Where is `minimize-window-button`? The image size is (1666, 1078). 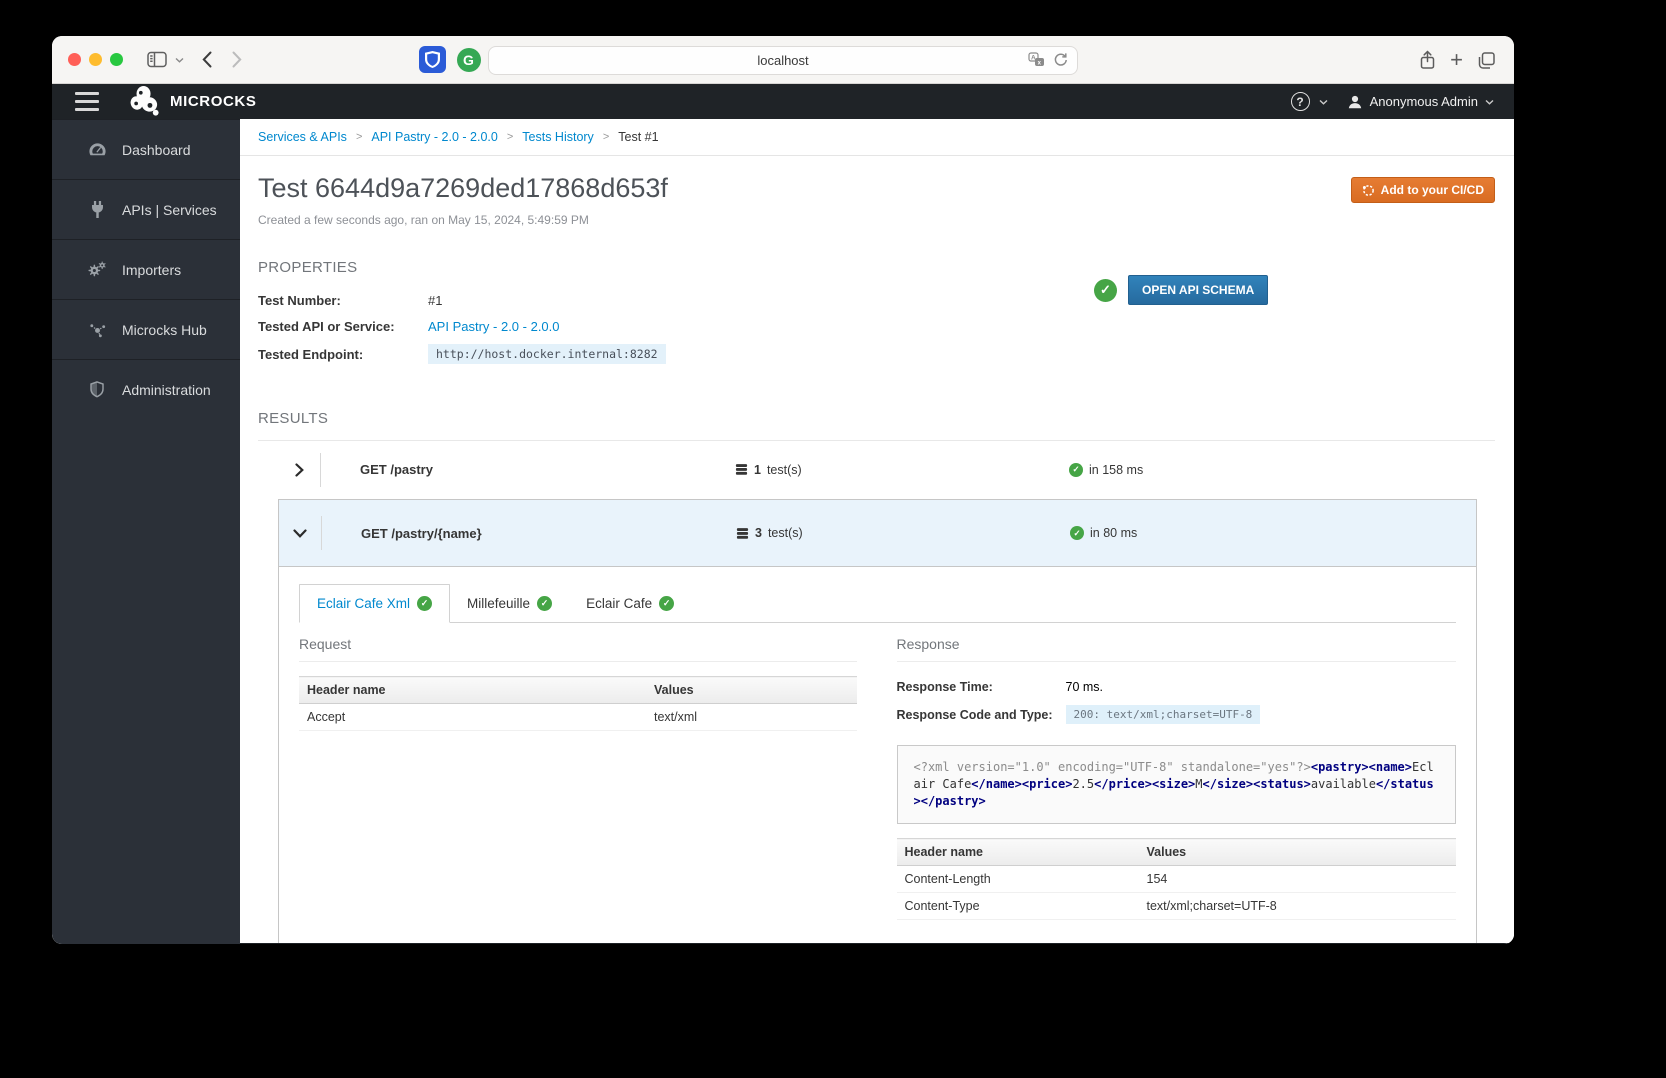 minimize-window-button is located at coordinates (95, 59).